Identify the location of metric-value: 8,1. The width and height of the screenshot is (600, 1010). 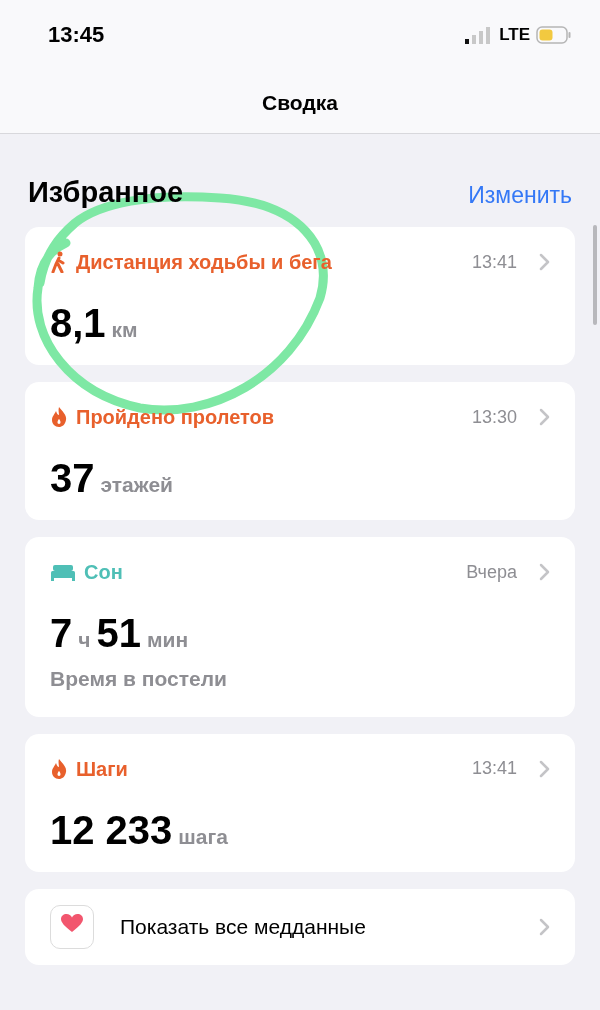
(78, 323).